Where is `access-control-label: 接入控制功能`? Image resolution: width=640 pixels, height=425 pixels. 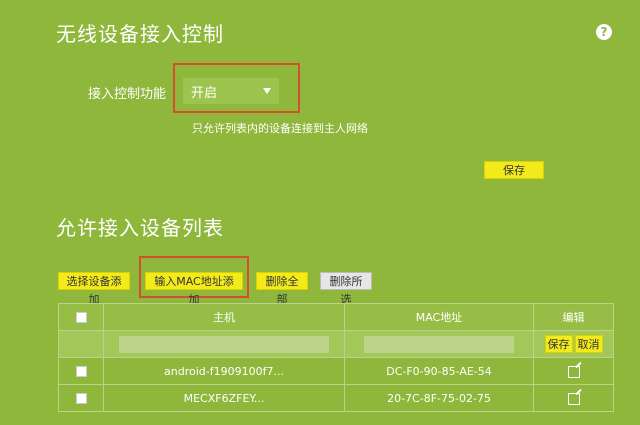 access-control-label: 接入控制功能 is located at coordinates (127, 94).